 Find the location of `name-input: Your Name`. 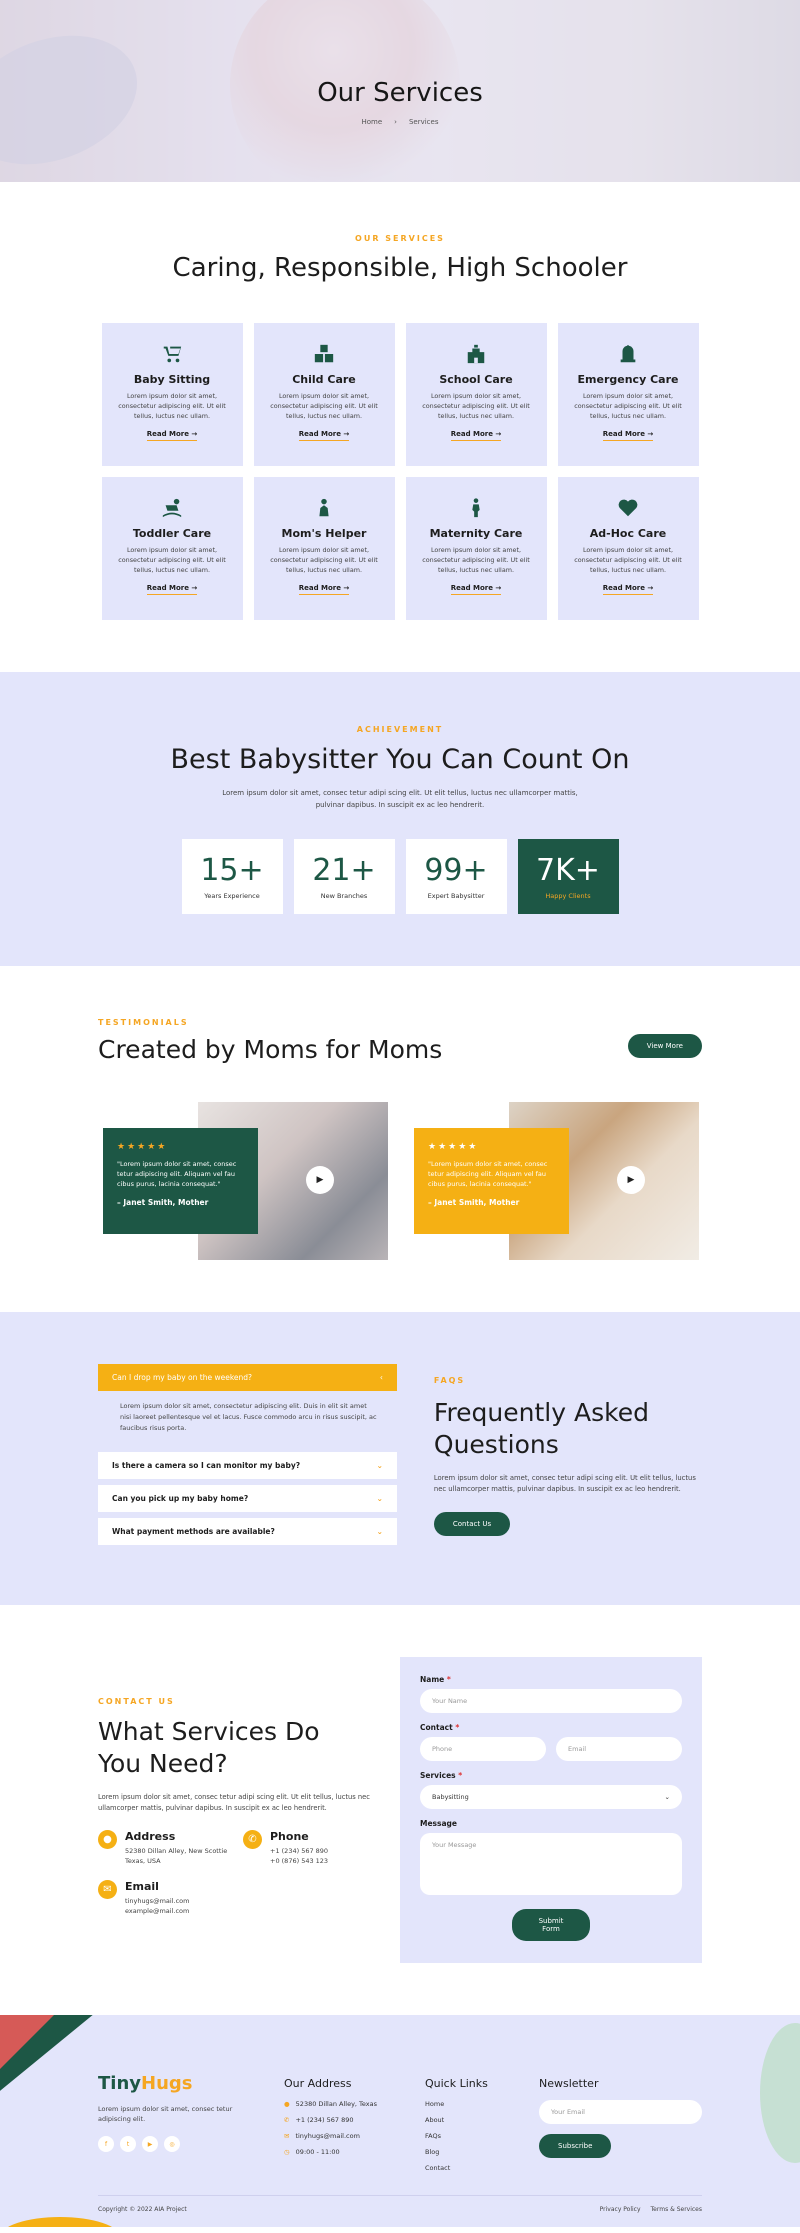

name-input: Your Name is located at coordinates (551, 1701).